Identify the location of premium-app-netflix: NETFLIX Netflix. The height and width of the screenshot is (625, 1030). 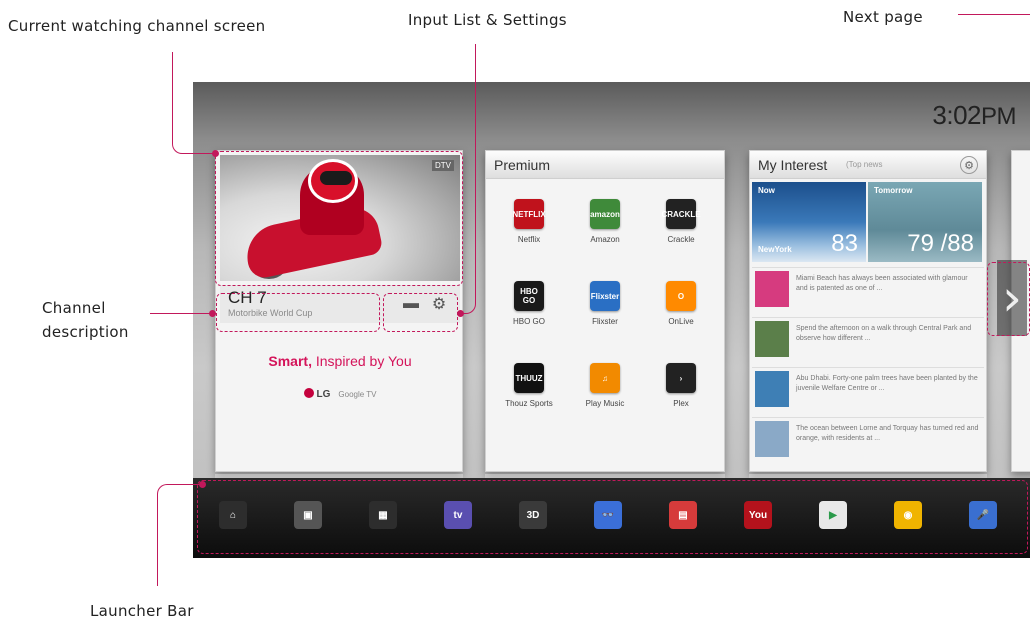
(529, 221).